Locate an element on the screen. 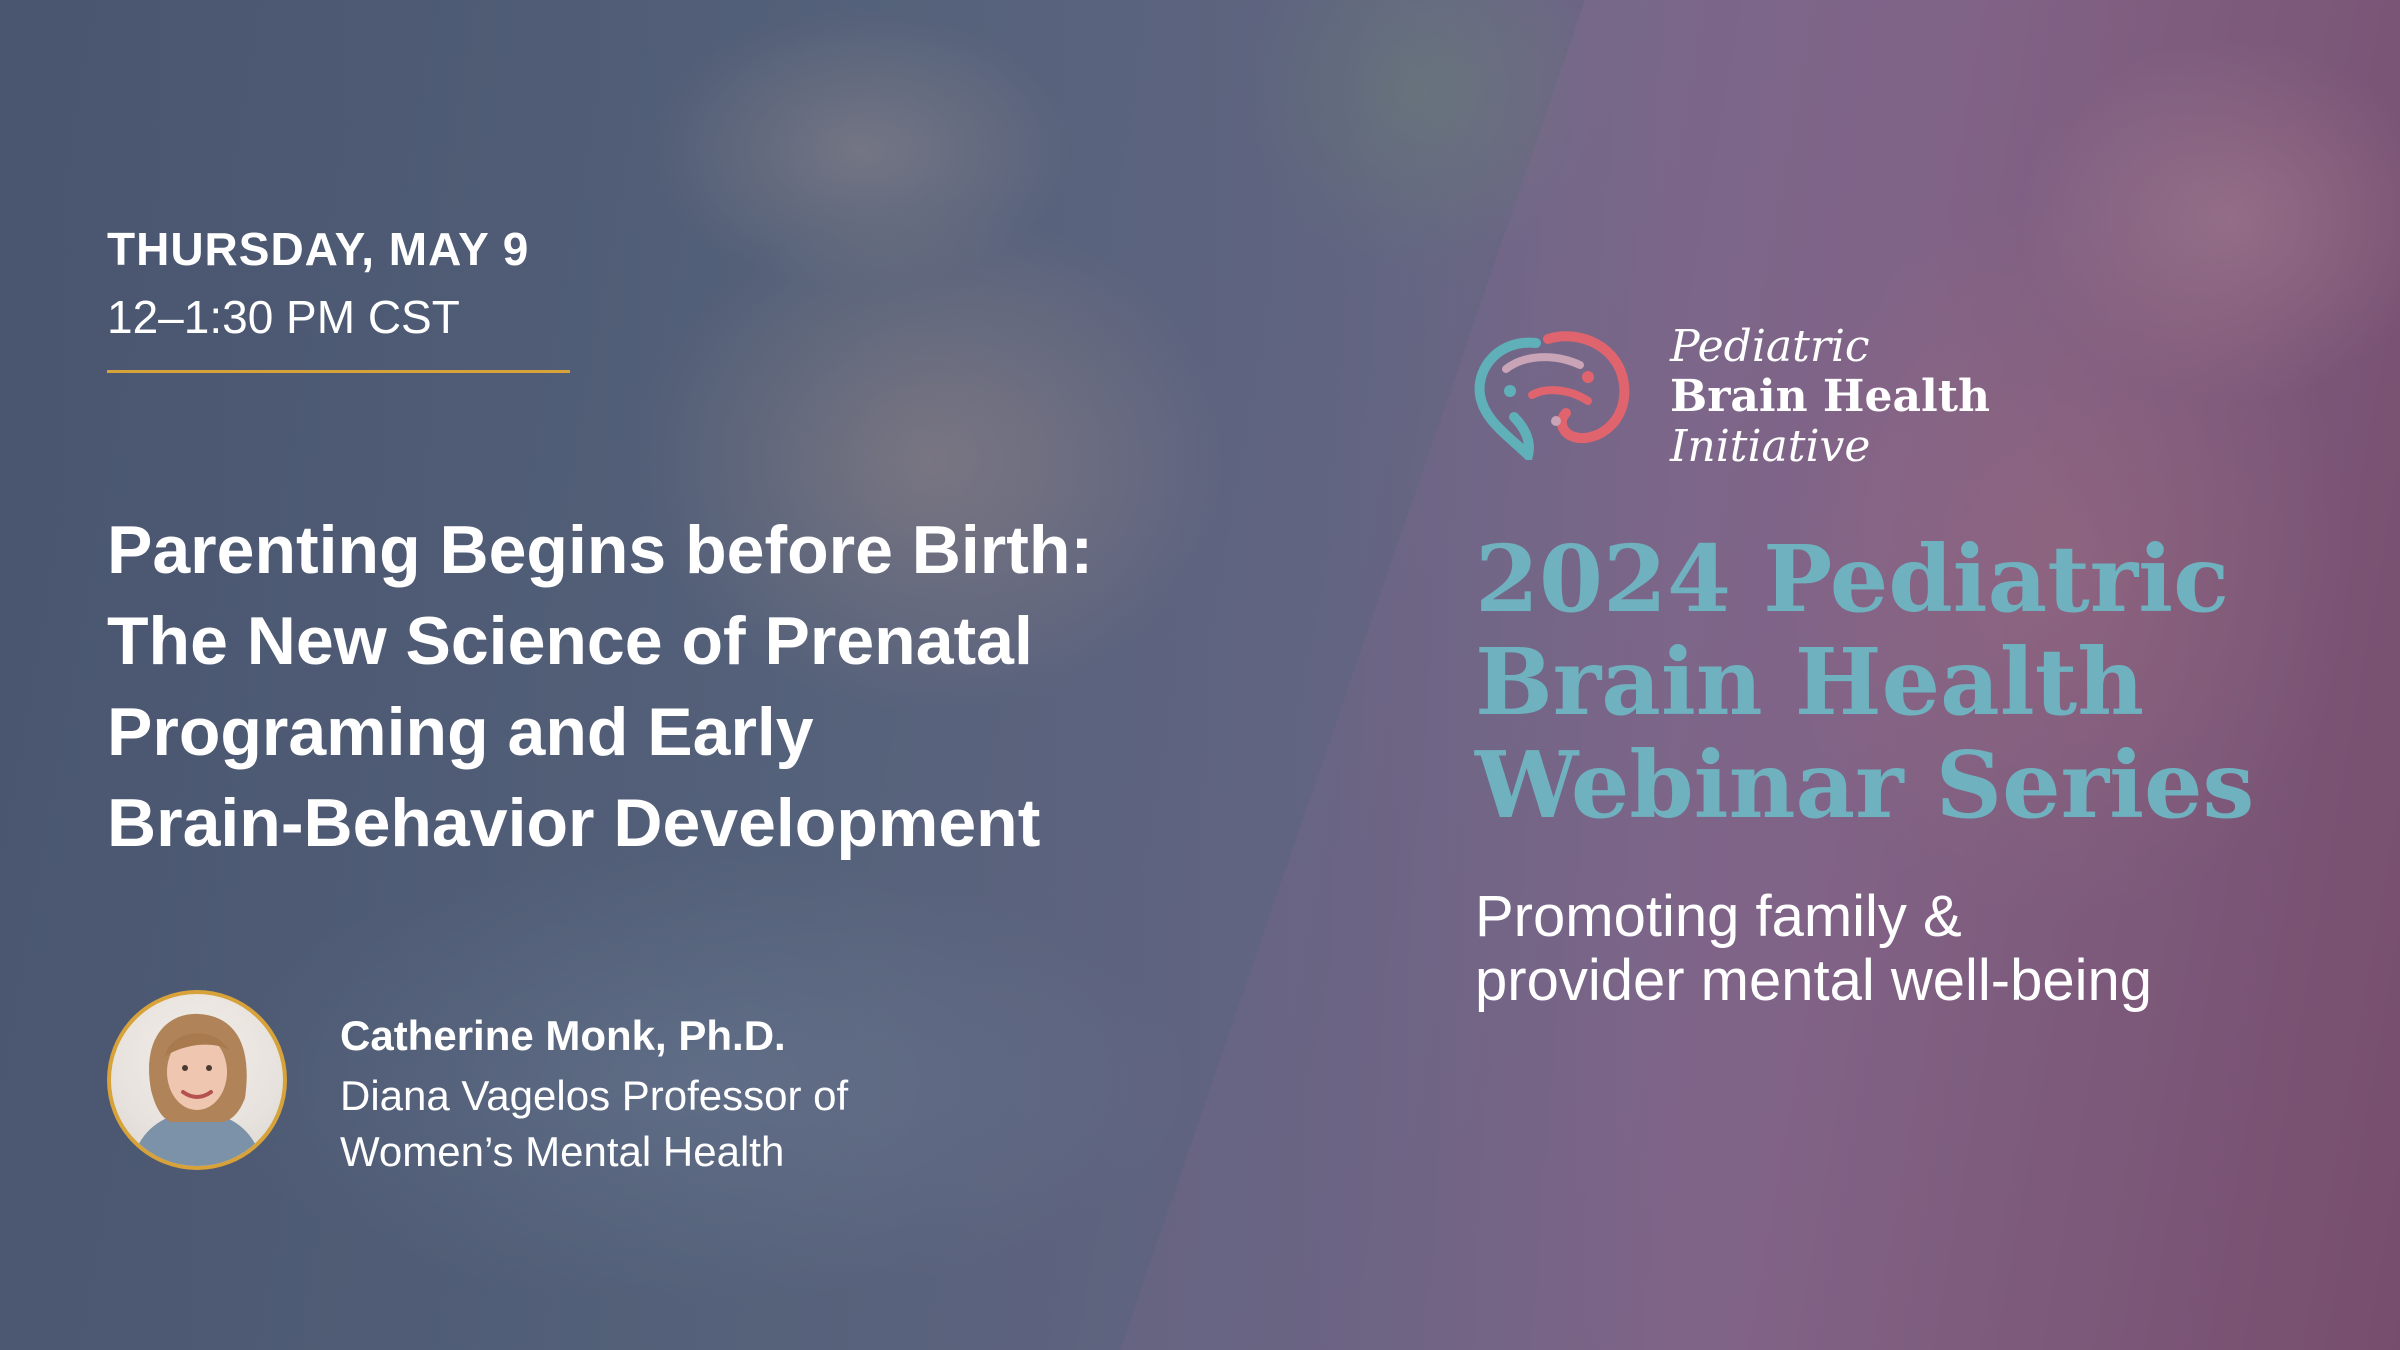  series-title-line: 2024 Pediatric is located at coordinates (1852, 579).